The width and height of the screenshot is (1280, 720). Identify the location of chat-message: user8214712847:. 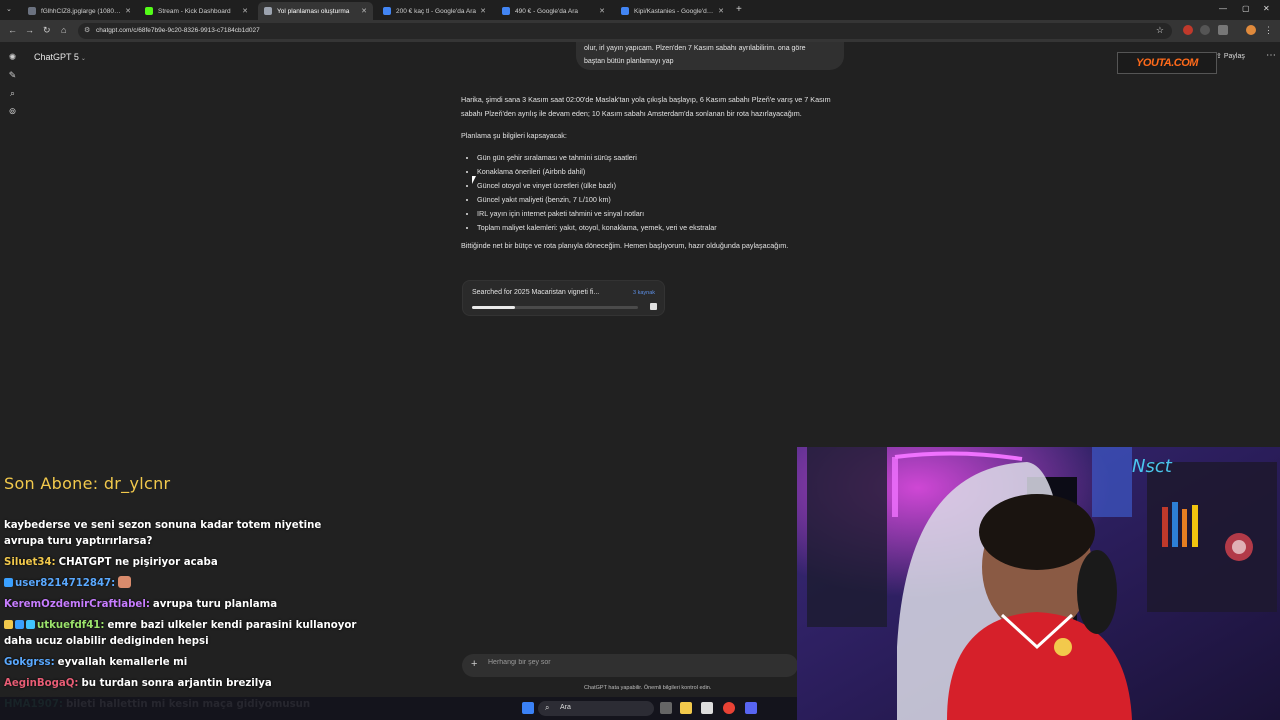
(181, 584).